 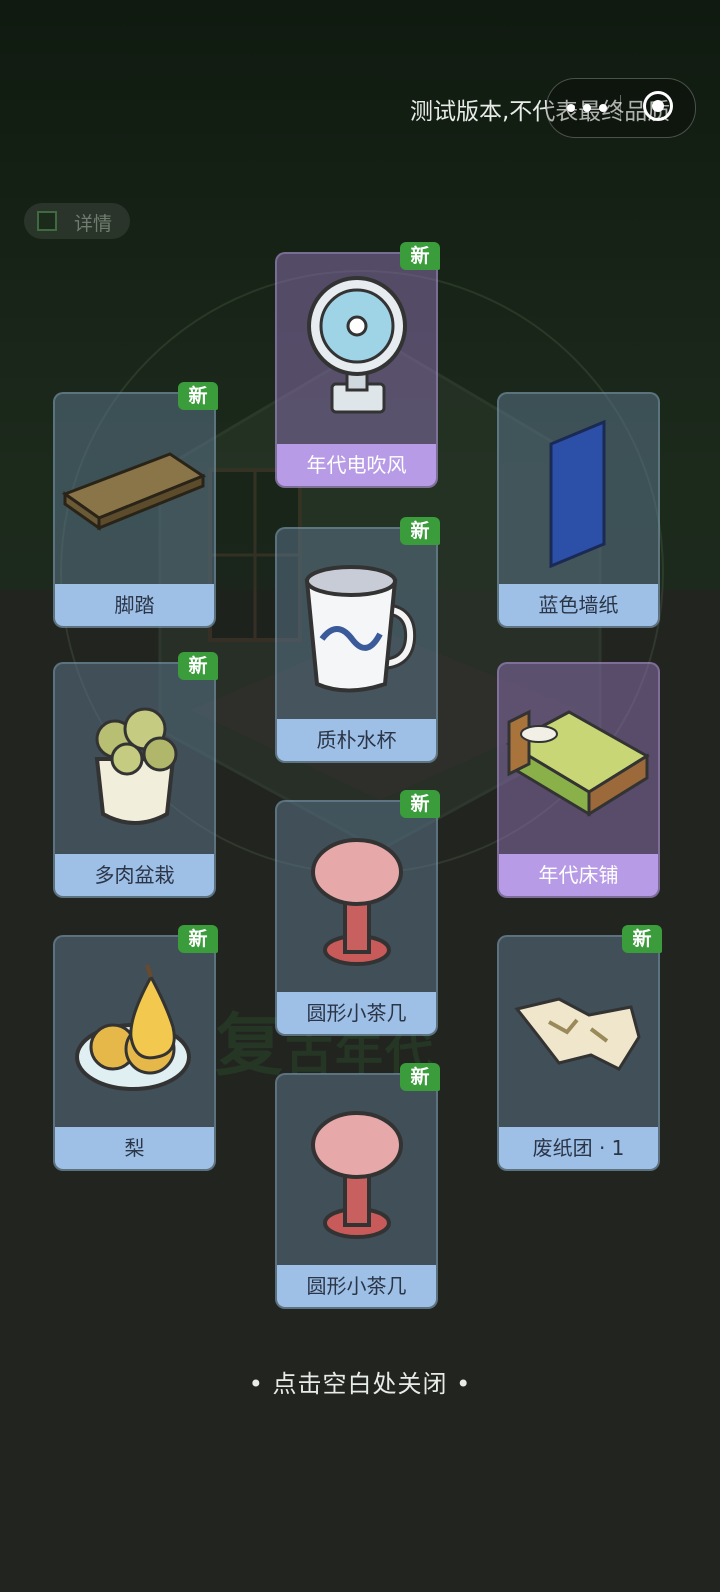 I want to click on item-card-wallpaper: 蓝色墙纸, so click(x=578, y=510).